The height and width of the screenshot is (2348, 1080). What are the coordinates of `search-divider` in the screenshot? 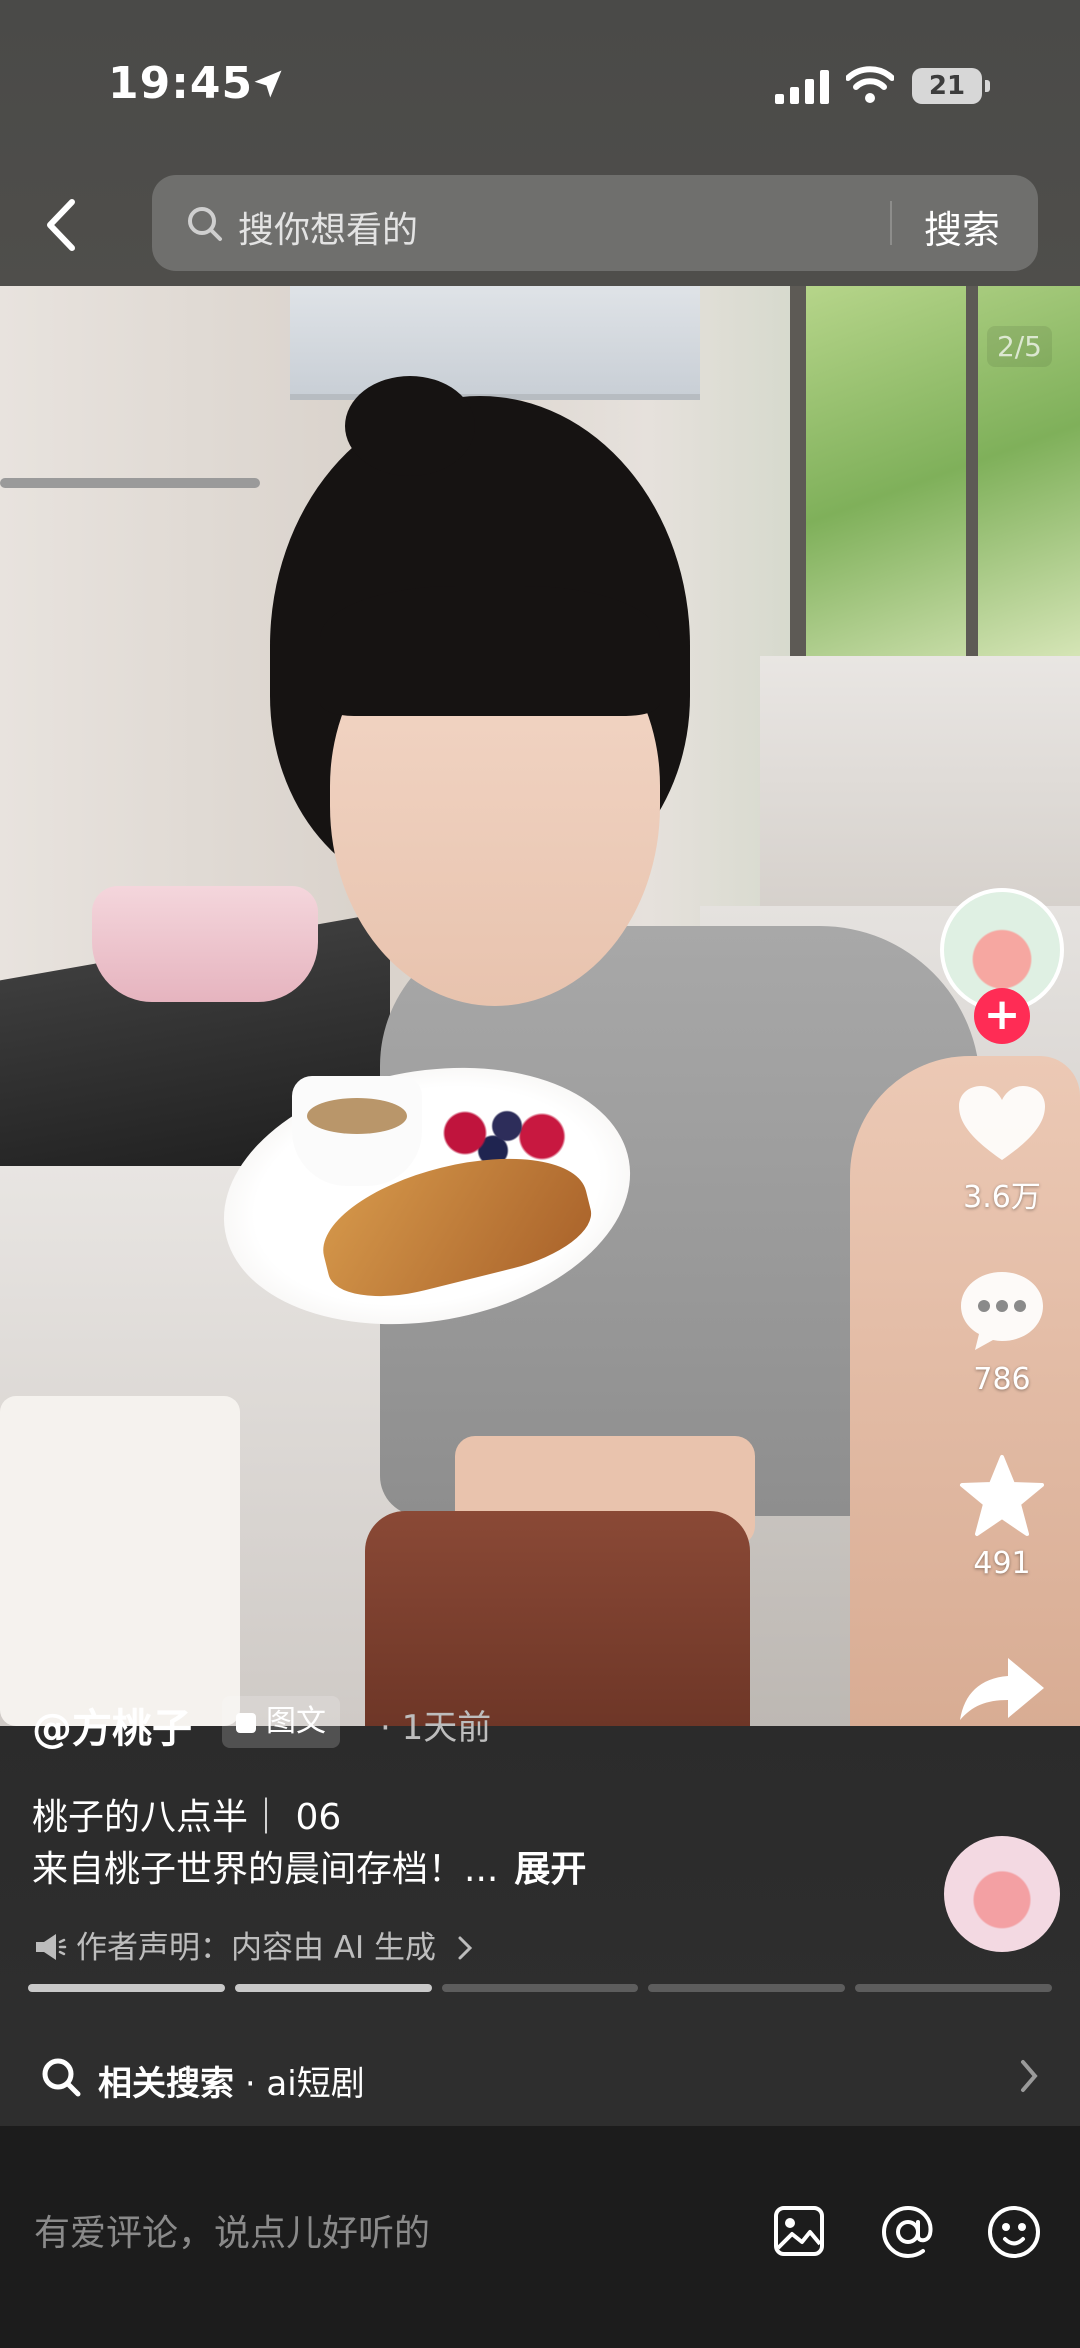 It's located at (891, 223).